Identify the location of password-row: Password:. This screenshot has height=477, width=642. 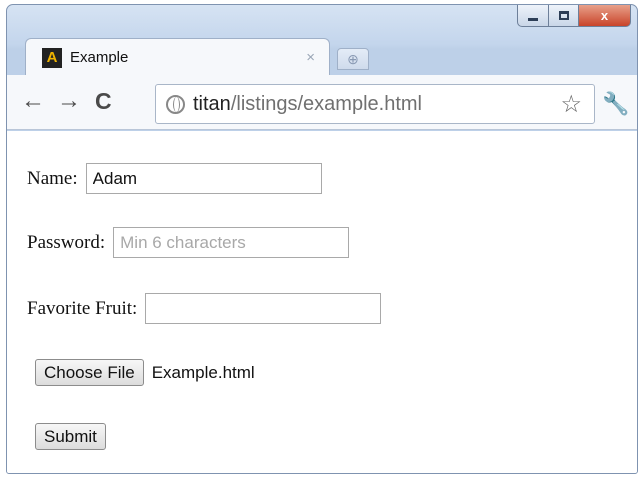
(188, 242).